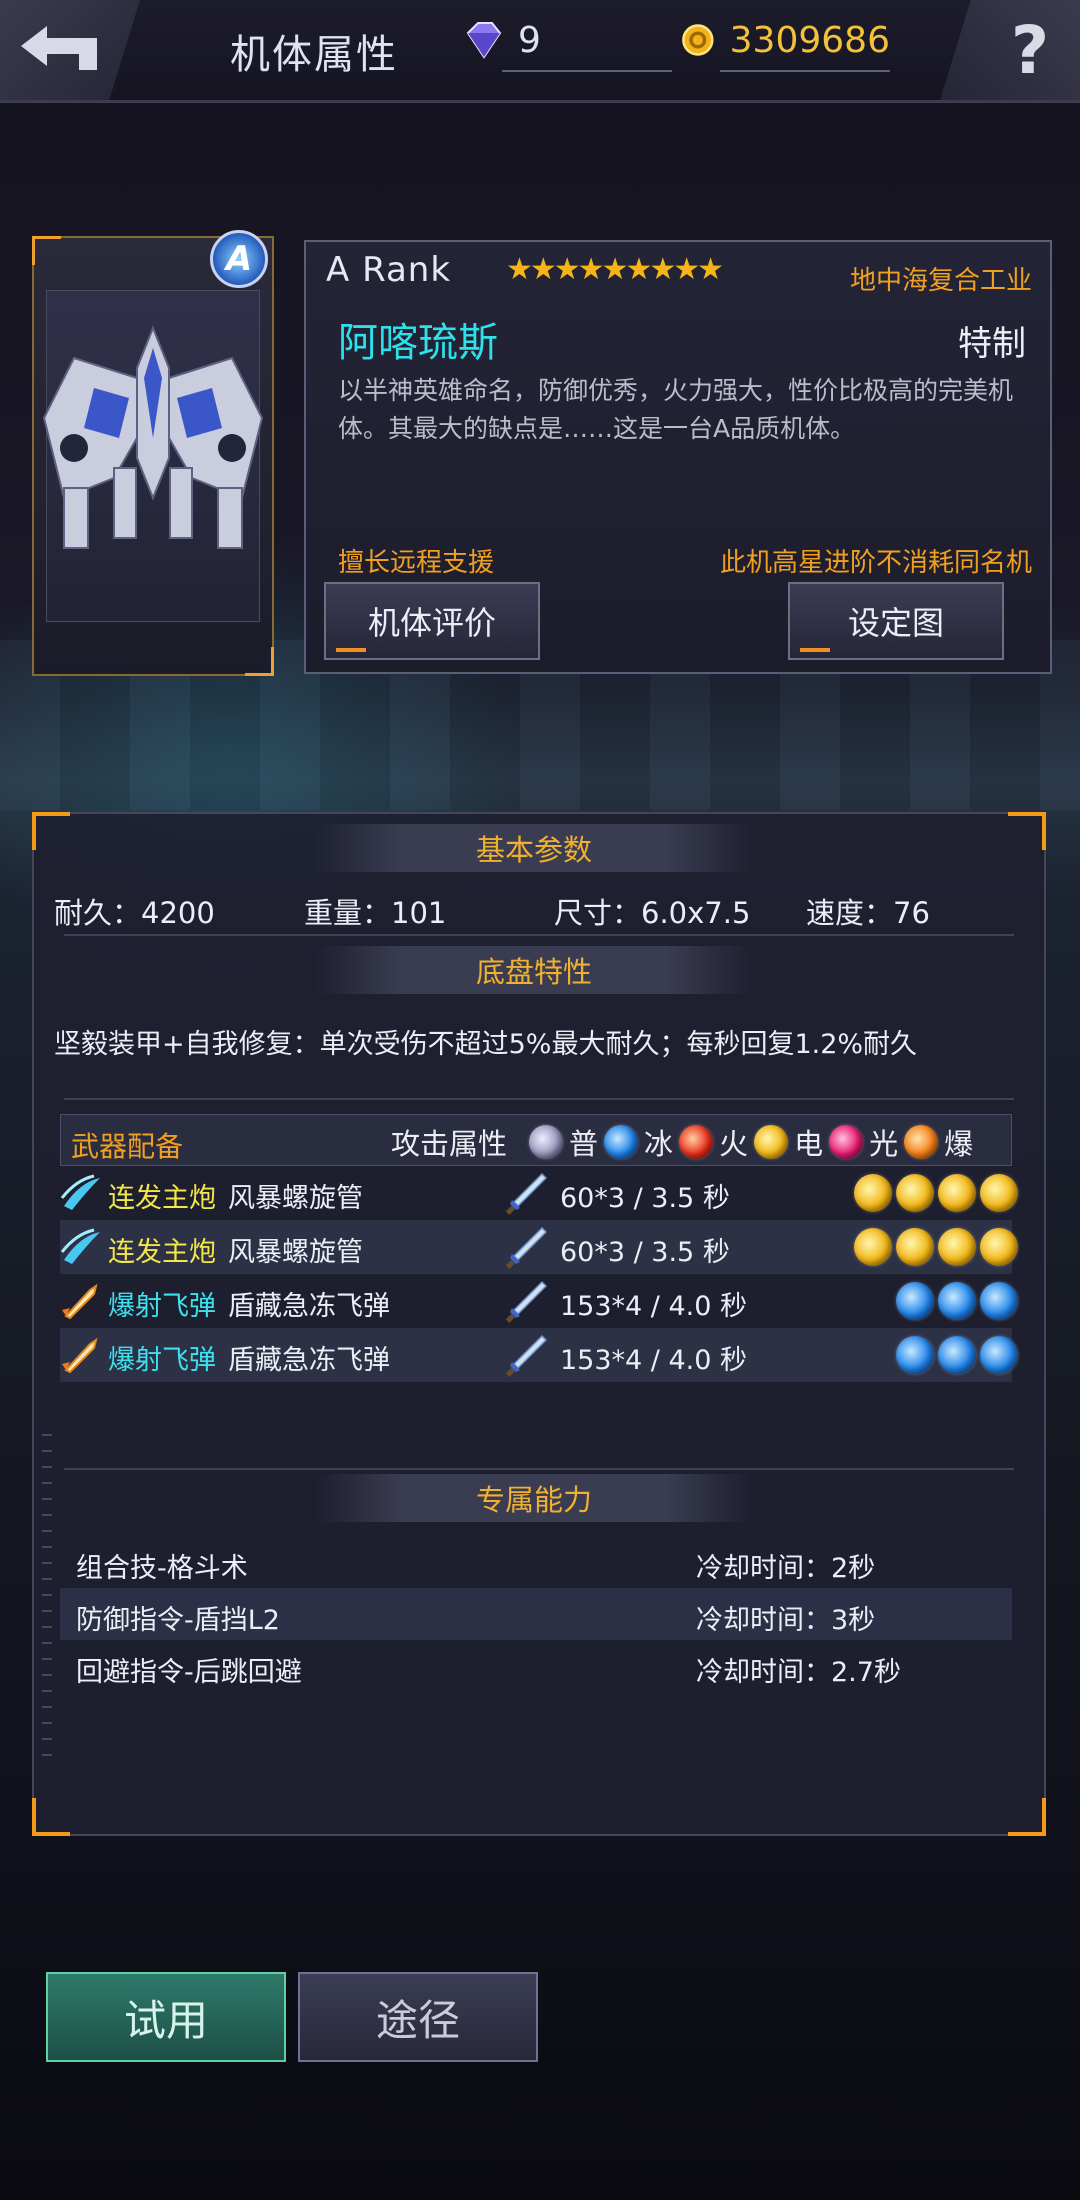  I want to click on obtain-route-button: 途径, so click(414, 2021).